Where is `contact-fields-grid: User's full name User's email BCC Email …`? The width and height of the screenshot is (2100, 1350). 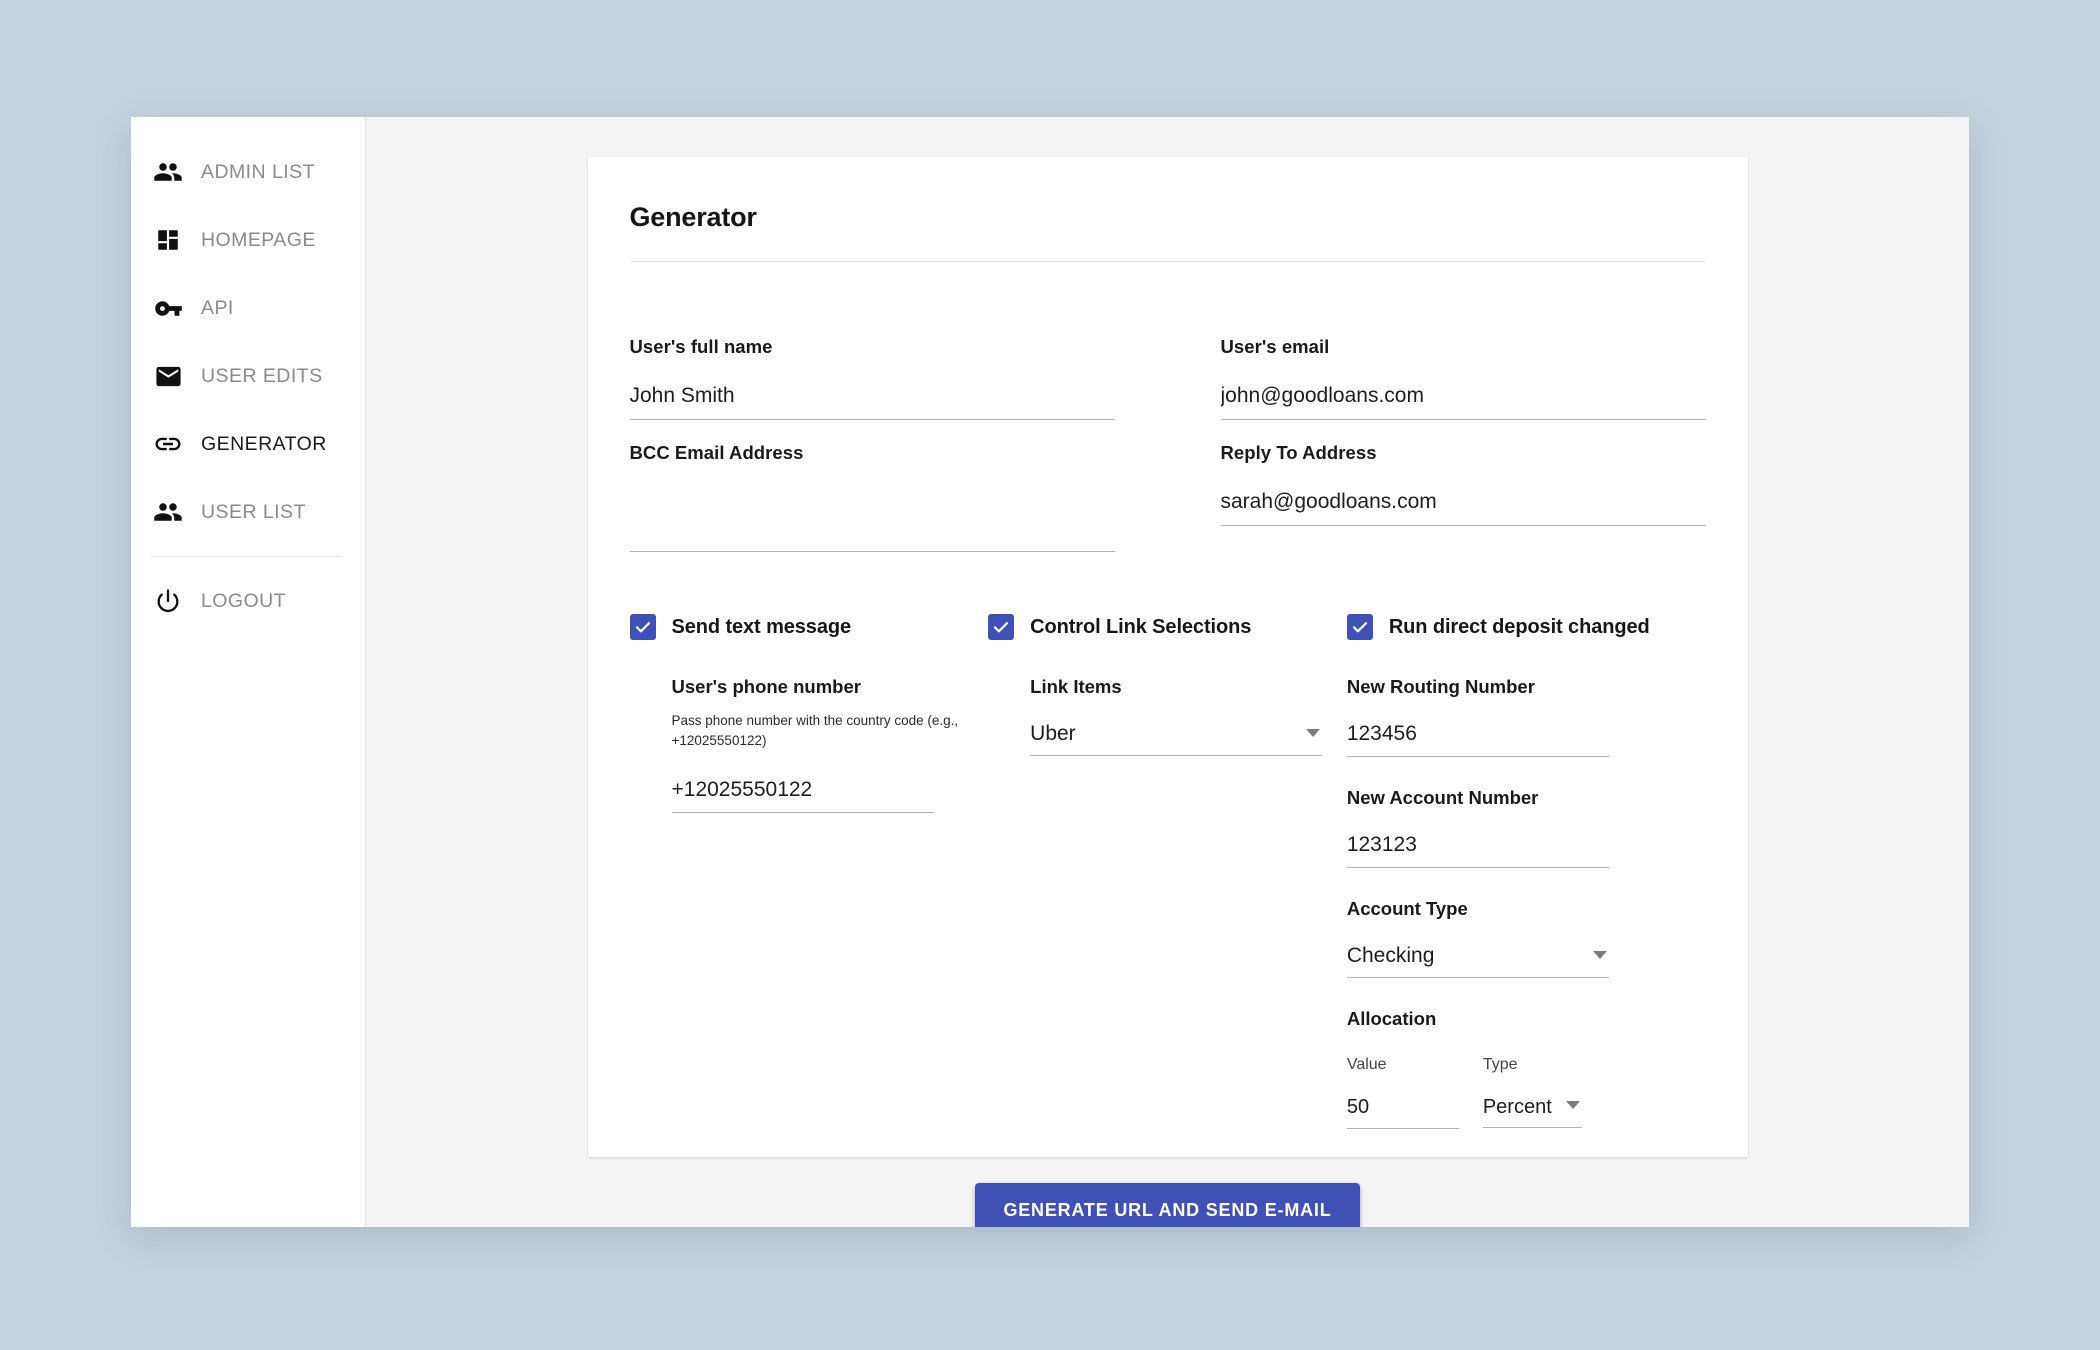
contact-fields-grid: User's full name User's email BCC Email … is located at coordinates (1167, 455).